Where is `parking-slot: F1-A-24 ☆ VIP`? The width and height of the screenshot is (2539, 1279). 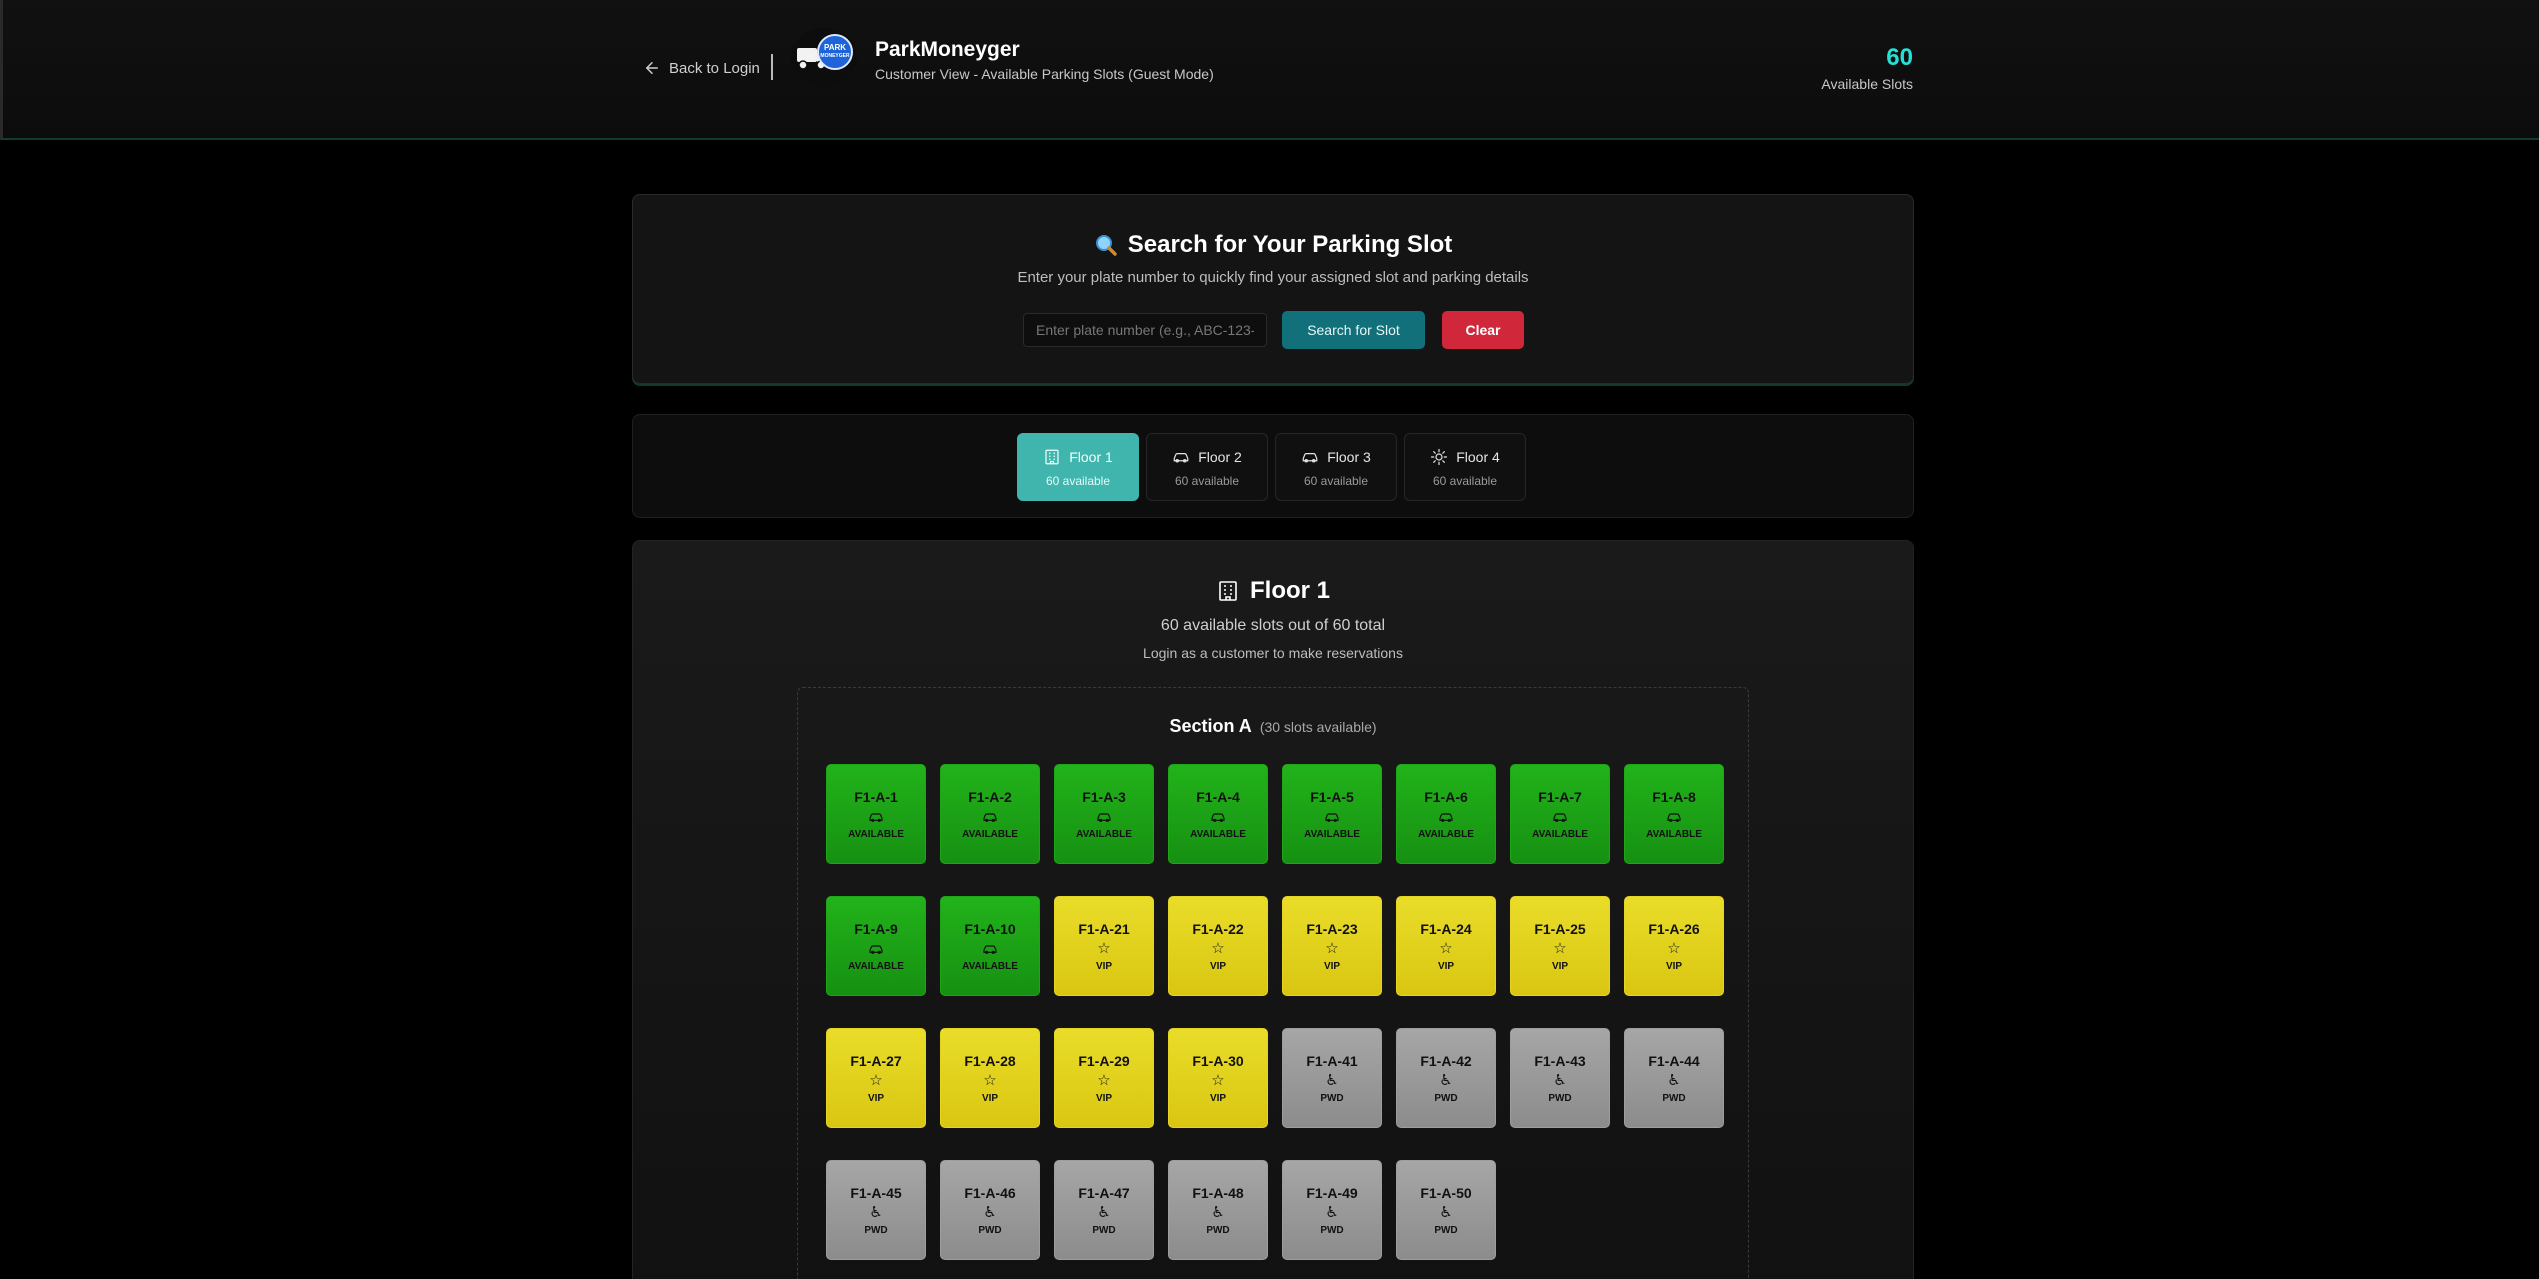
parking-slot: F1-A-24 ☆ VIP is located at coordinates (1446, 946).